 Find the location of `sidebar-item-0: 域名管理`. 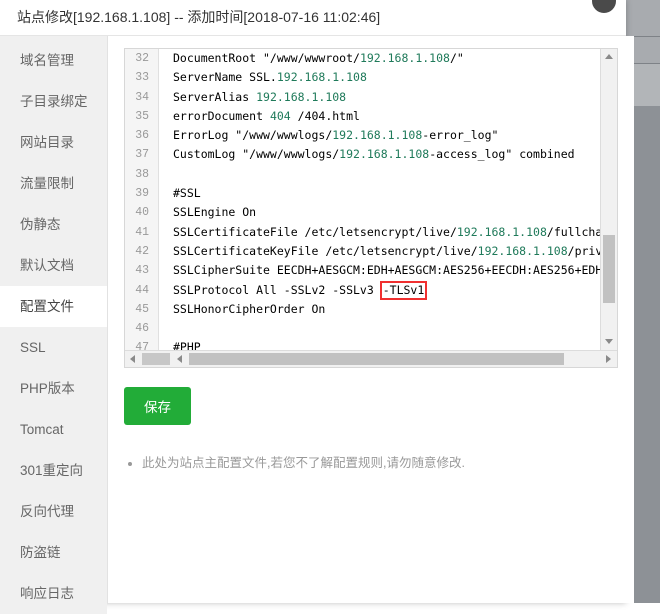

sidebar-item-0: 域名管理 is located at coordinates (53, 60).